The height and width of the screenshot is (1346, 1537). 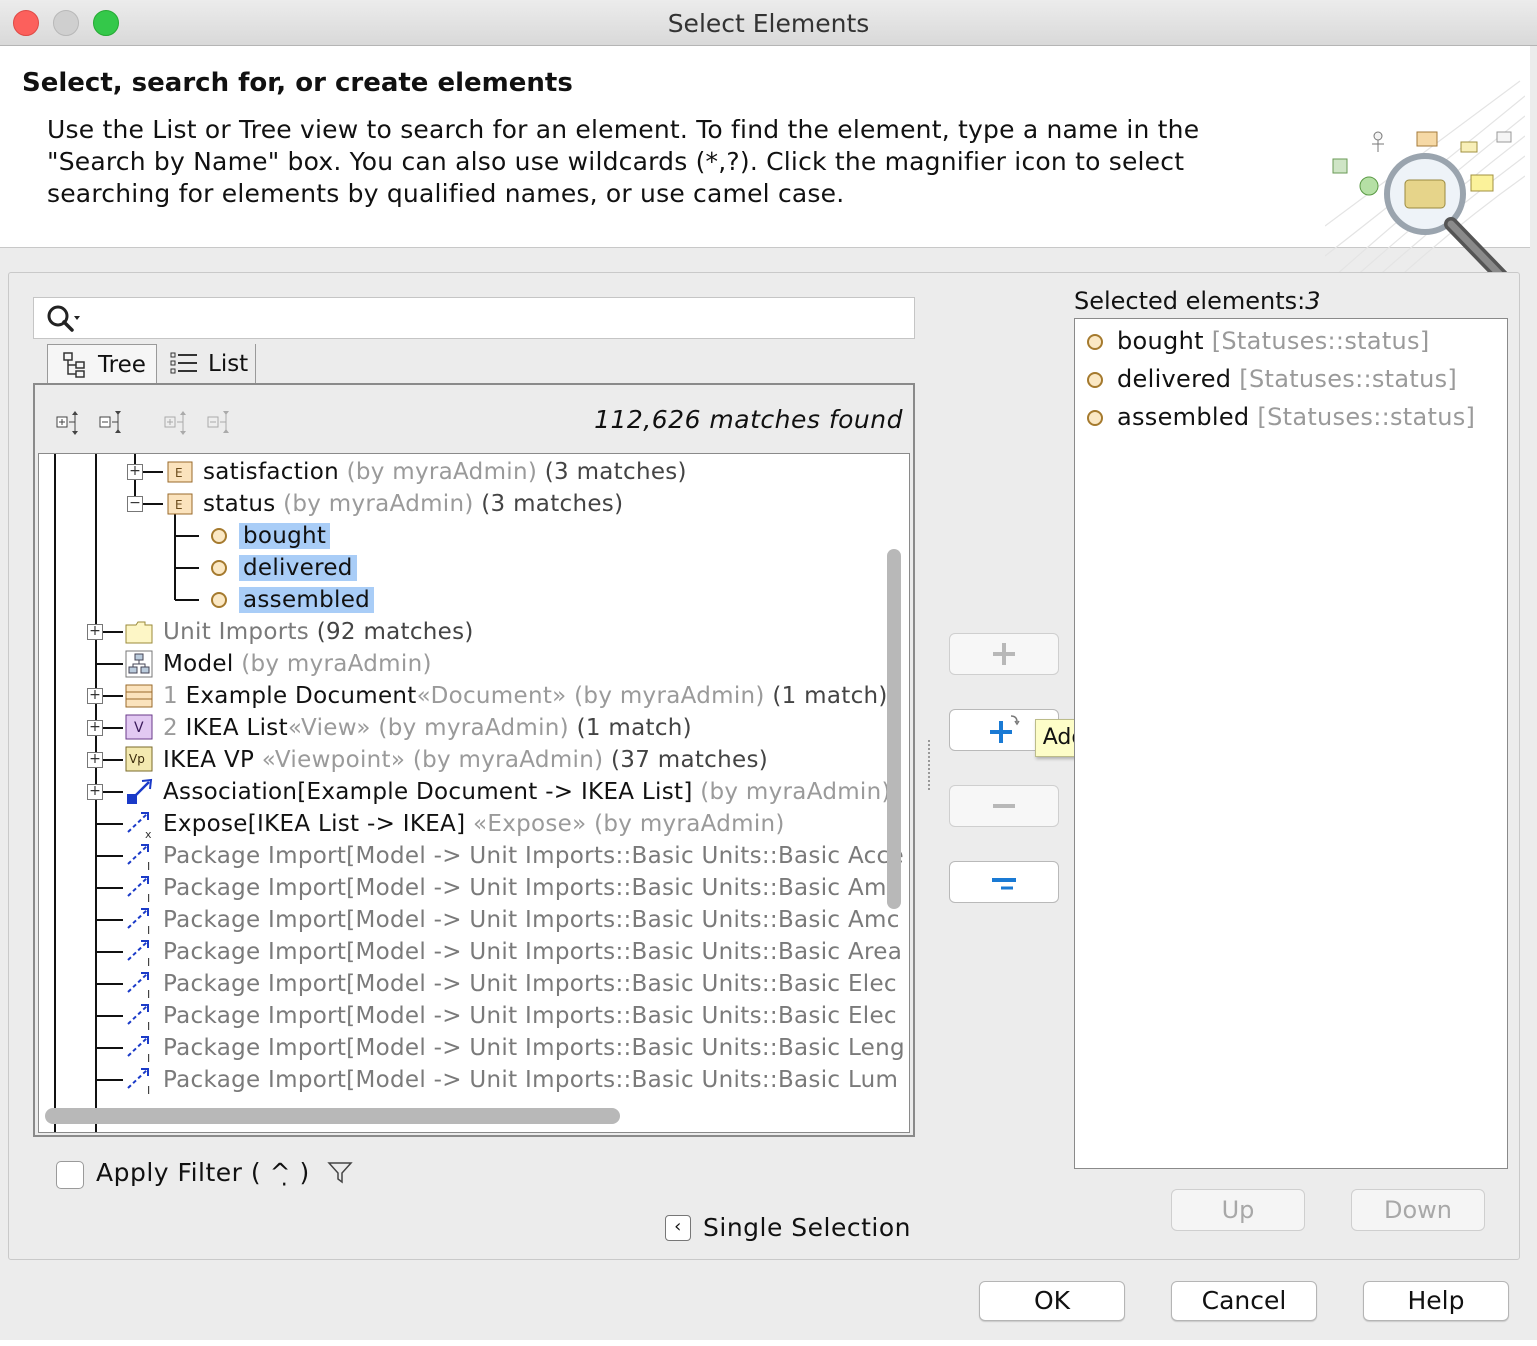 I want to click on tree-row: Unit Imports (92 matches), so click(x=318, y=632).